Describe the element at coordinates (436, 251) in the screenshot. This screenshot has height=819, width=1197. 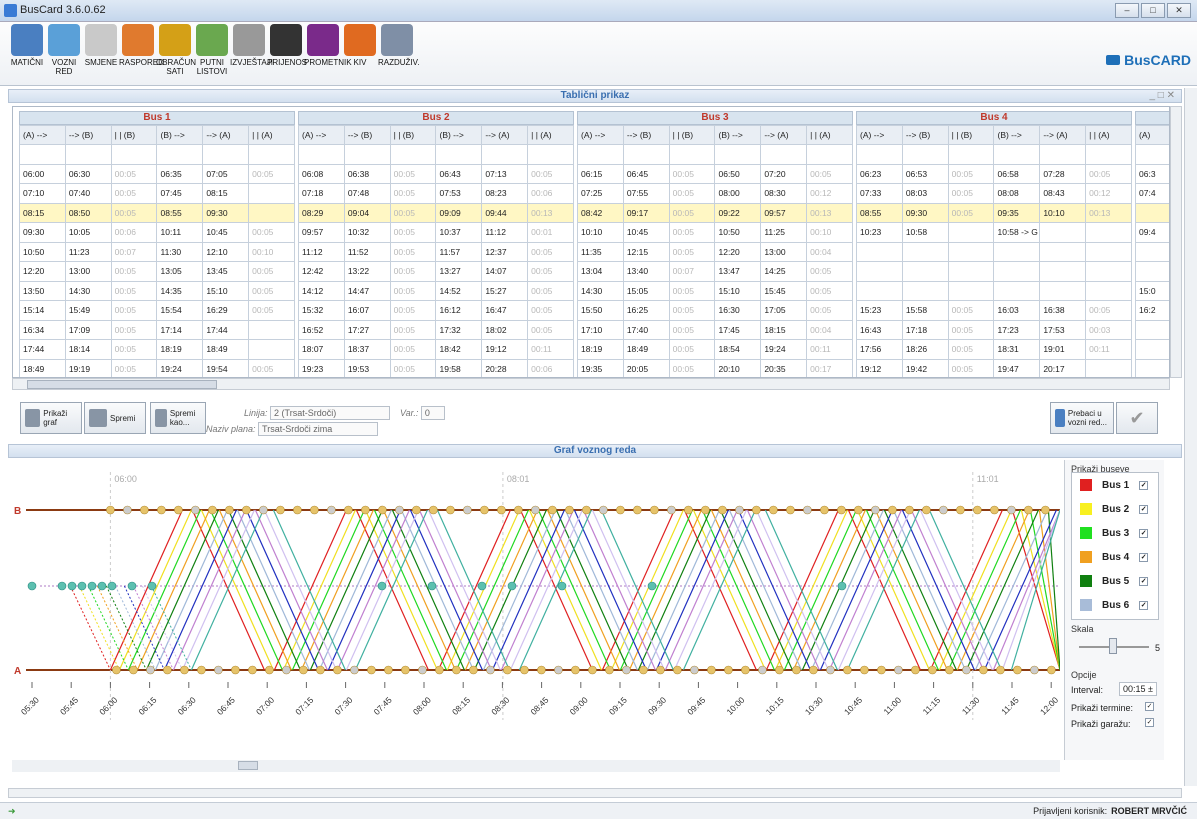
I see `table-row: 11:12 11:52 00:05 11:57 12:37 00:05` at that location.